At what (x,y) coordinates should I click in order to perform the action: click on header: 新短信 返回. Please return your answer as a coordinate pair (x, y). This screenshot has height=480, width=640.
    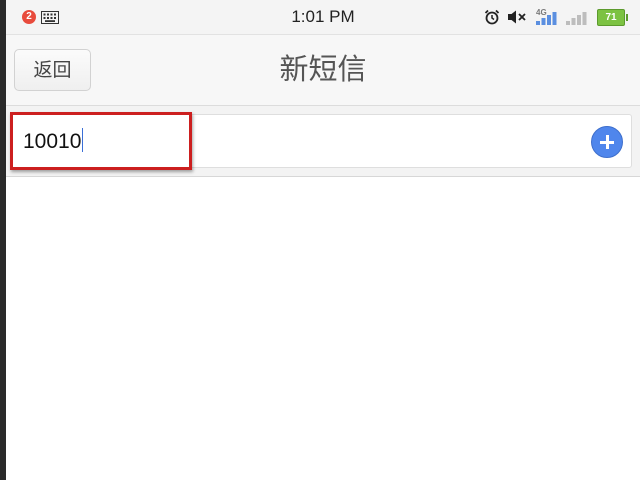
    Looking at the image, I should click on (323, 70).